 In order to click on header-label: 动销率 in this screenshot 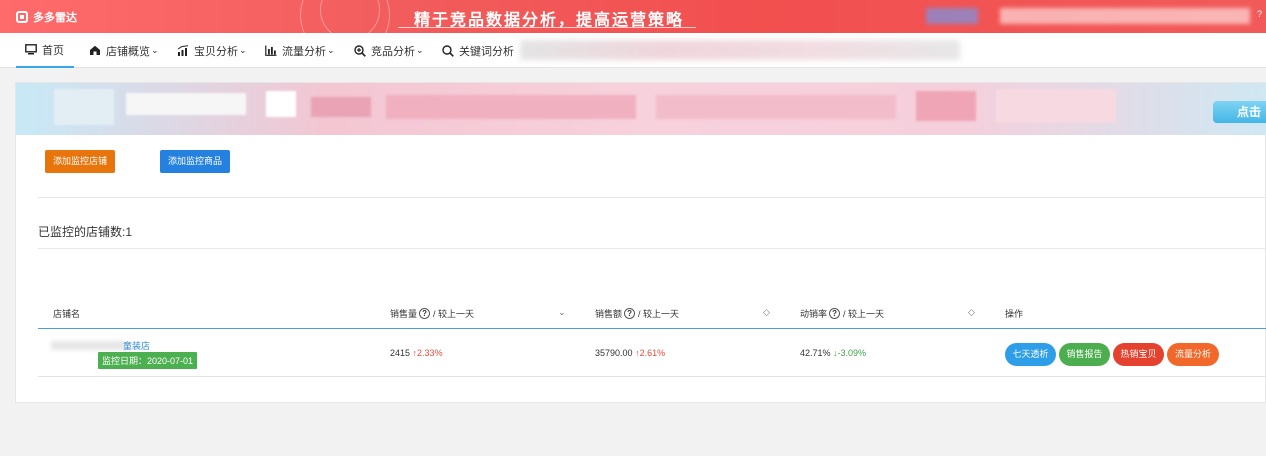, I will do `click(814, 314)`.